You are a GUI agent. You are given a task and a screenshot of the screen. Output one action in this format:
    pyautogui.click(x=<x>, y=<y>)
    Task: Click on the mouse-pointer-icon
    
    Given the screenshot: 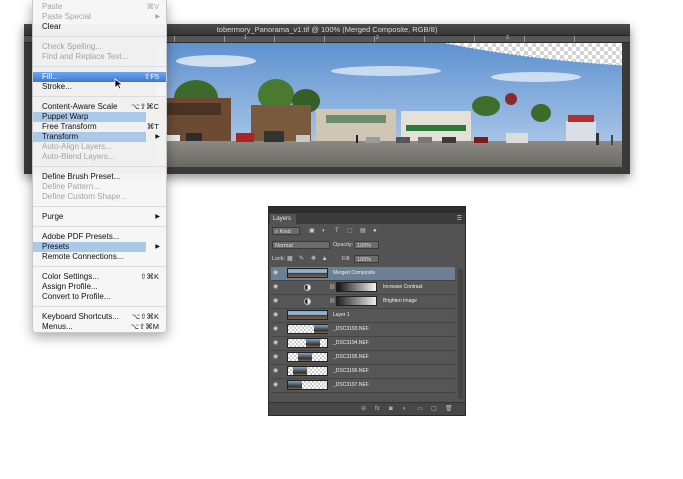 What is the action you would take?
    pyautogui.click(x=119, y=84)
    